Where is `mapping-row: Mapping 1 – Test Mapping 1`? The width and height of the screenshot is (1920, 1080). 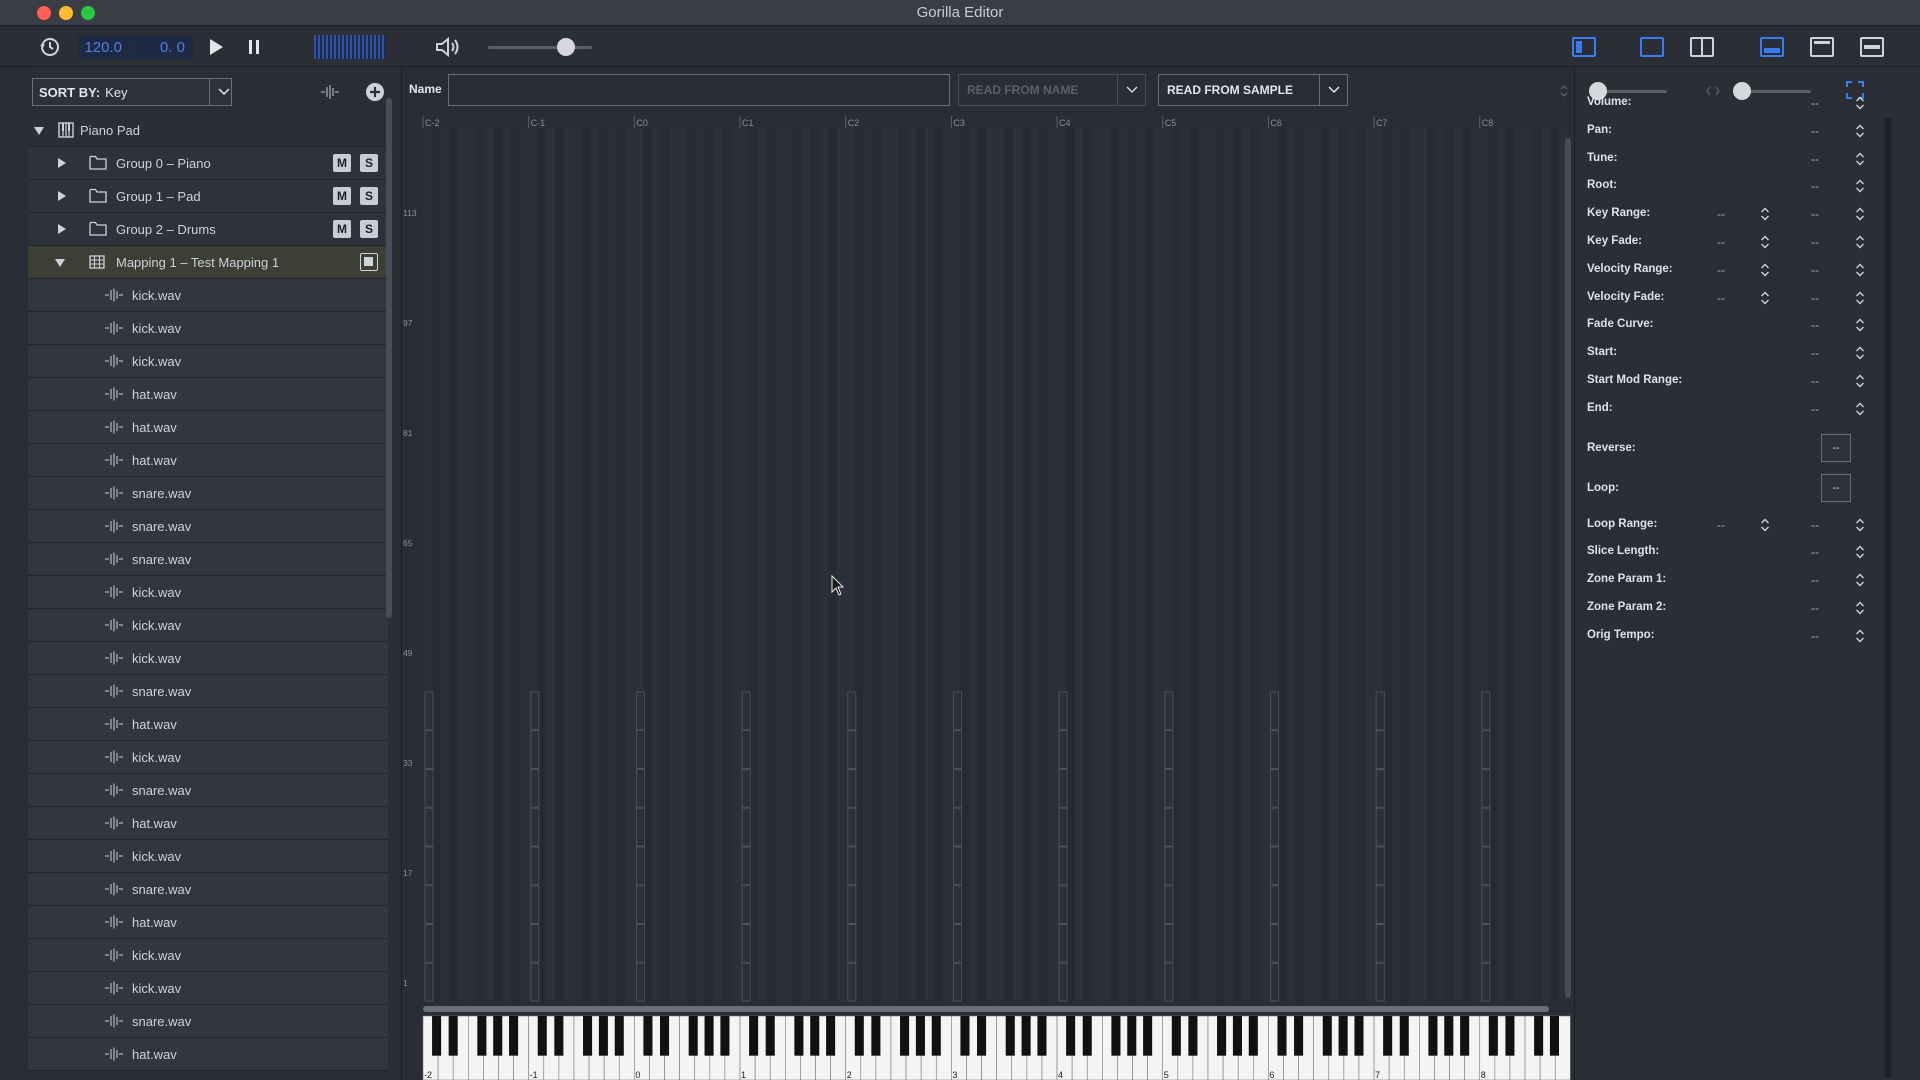
mapping-row: Mapping 1 – Test Mapping 1 is located at coordinates (208, 262).